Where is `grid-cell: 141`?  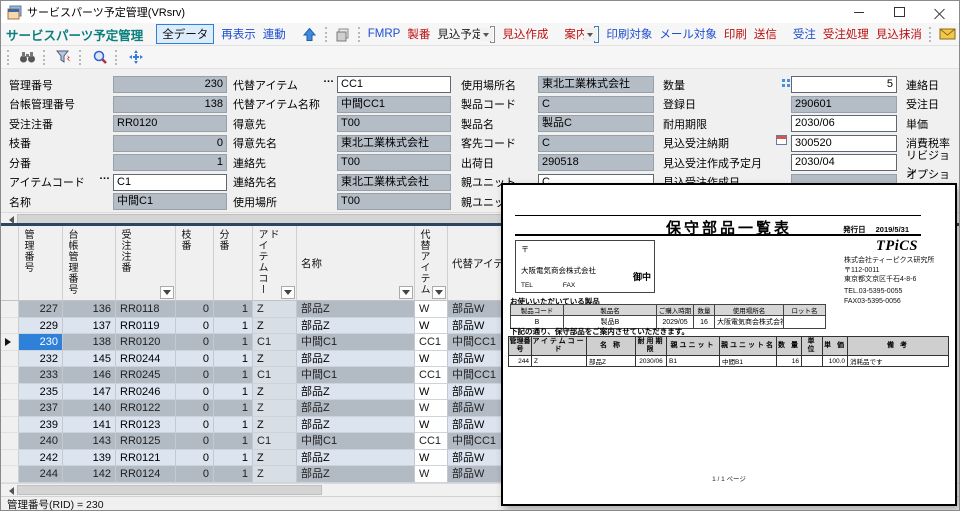
grid-cell: 141 is located at coordinates (89, 424).